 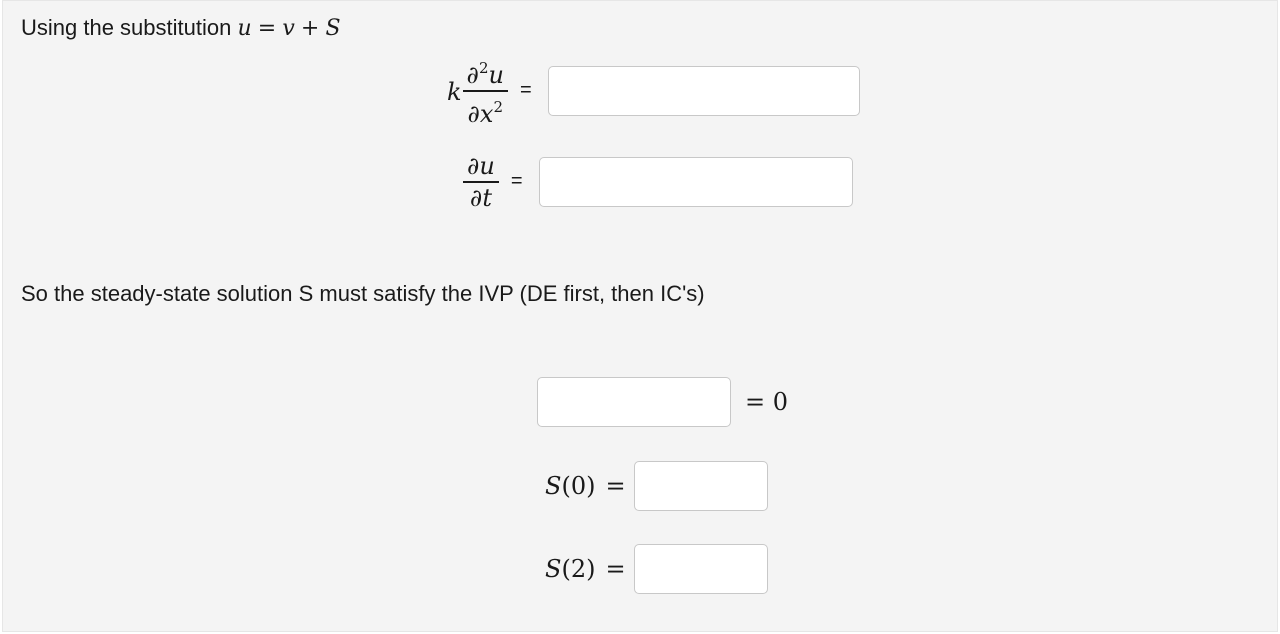 I want to click on equation-1-denominator: ∂x2, so click(x=486, y=110).